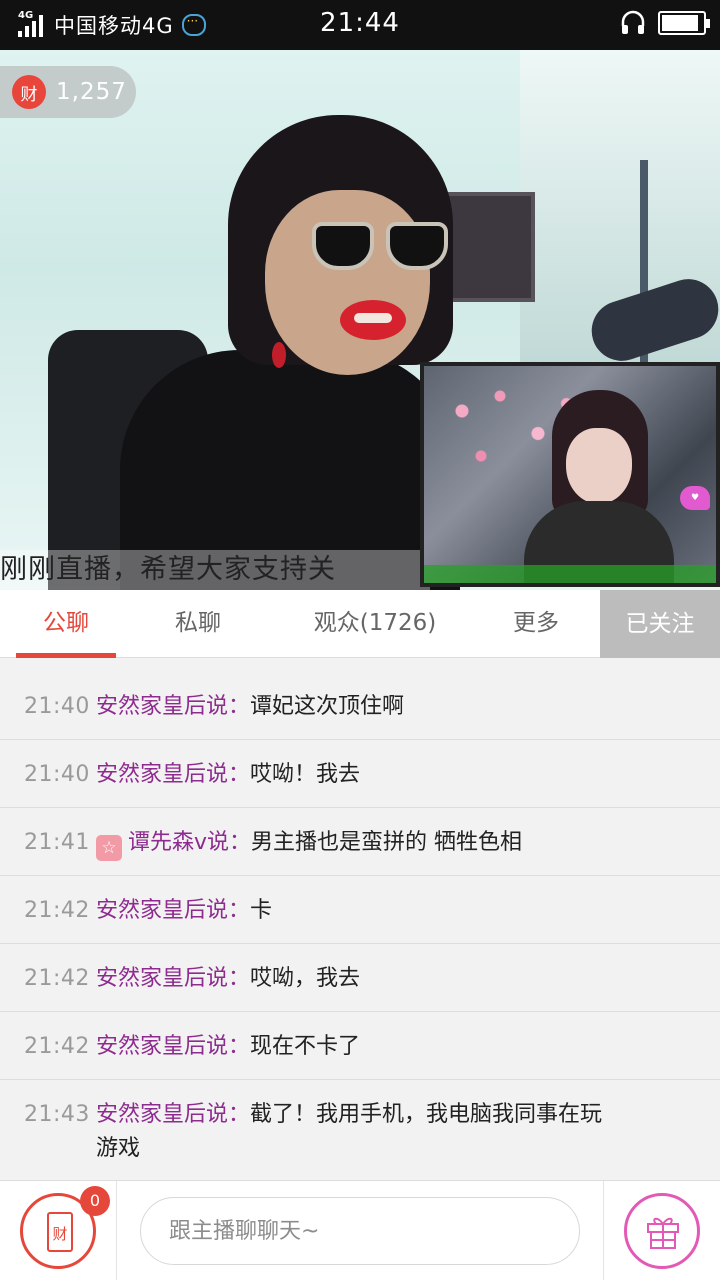 The image size is (720, 1280). What do you see at coordinates (215, 570) in the screenshot?
I see `stream-caption: 刚刚直播，希望大家支持关` at bounding box center [215, 570].